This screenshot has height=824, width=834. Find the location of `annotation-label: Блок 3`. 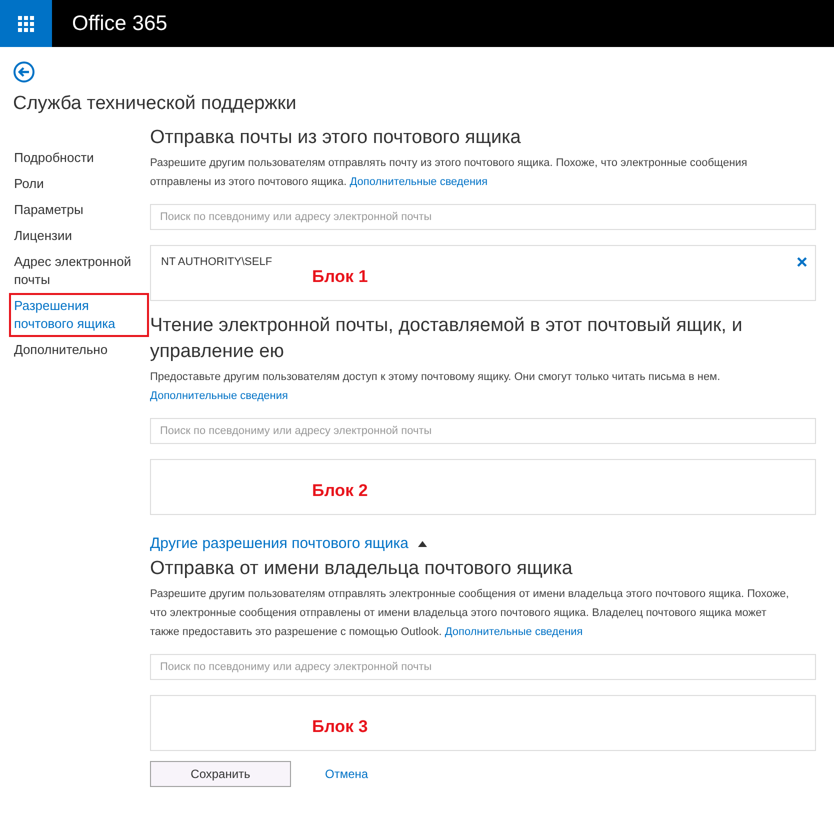

annotation-label: Блок 3 is located at coordinates (340, 727).